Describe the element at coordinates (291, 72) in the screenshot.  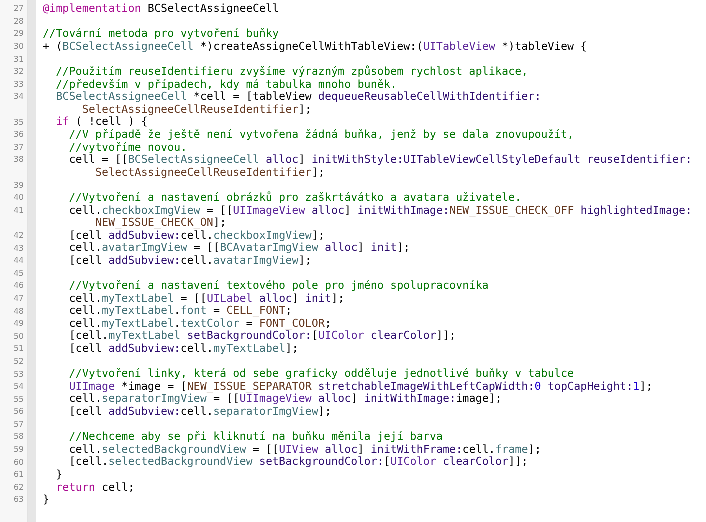
I see `code-line: //Použitím reuseIdentifieru zvyšíme výrazným způsobem rychlost aplikace,` at that location.